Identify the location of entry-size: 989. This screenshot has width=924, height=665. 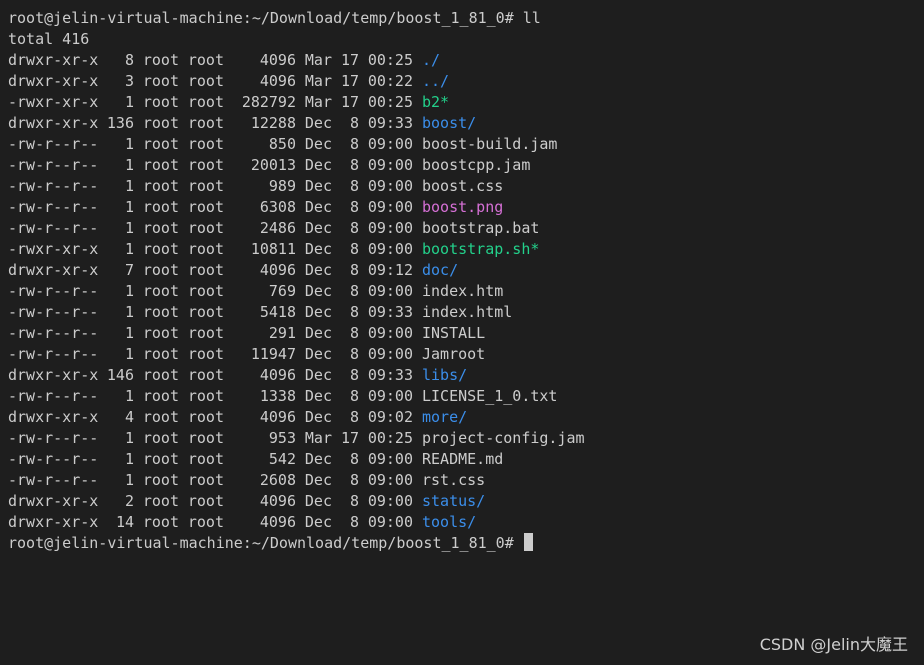
(282, 186).